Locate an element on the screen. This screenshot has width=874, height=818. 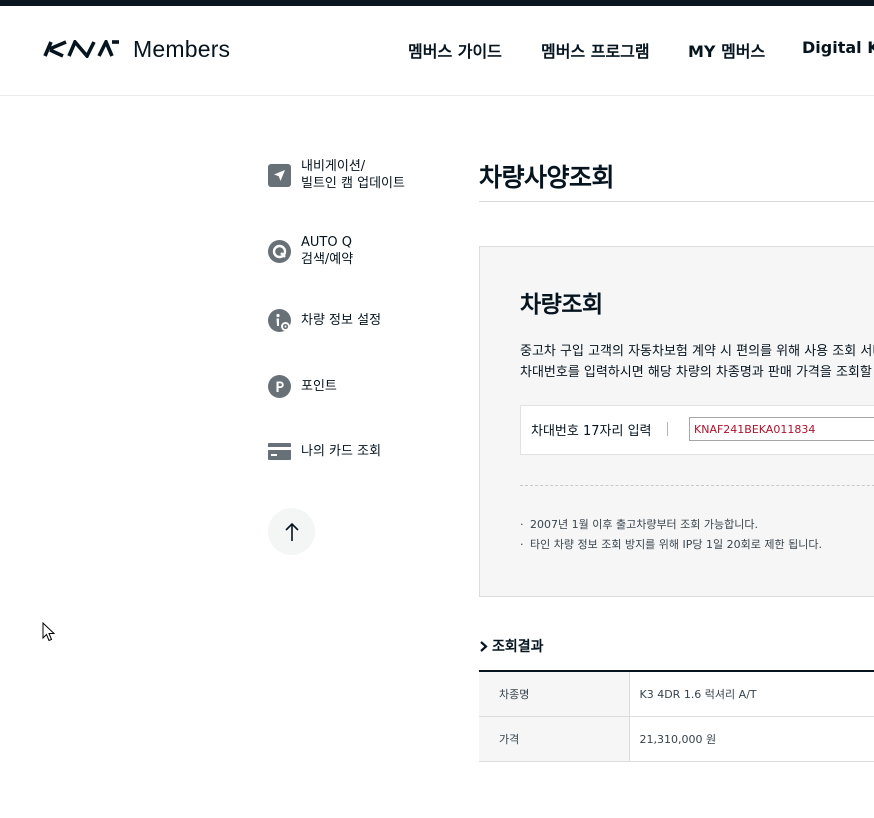
sidebar-item-vehicle-info-settings: 차량 정보 설정 is located at coordinates (324, 320).